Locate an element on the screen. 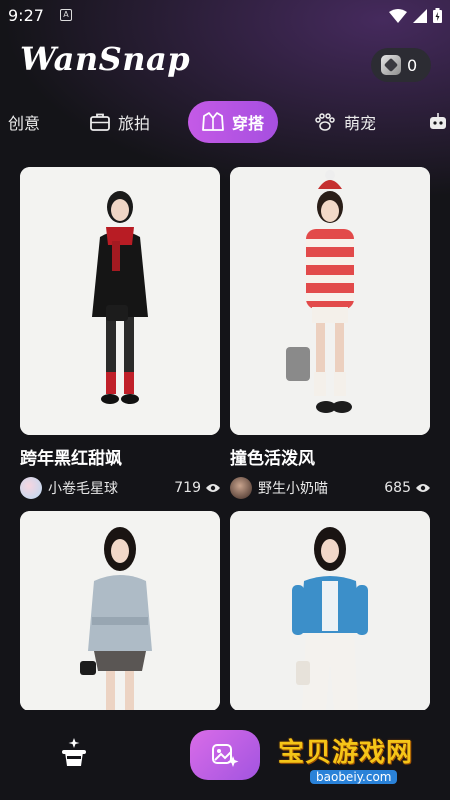 Image resolution: width=450 pixels, height=800 pixels. category-tabs: 创意 旅拍 穿搭 萌宠 is located at coordinates (225, 122).